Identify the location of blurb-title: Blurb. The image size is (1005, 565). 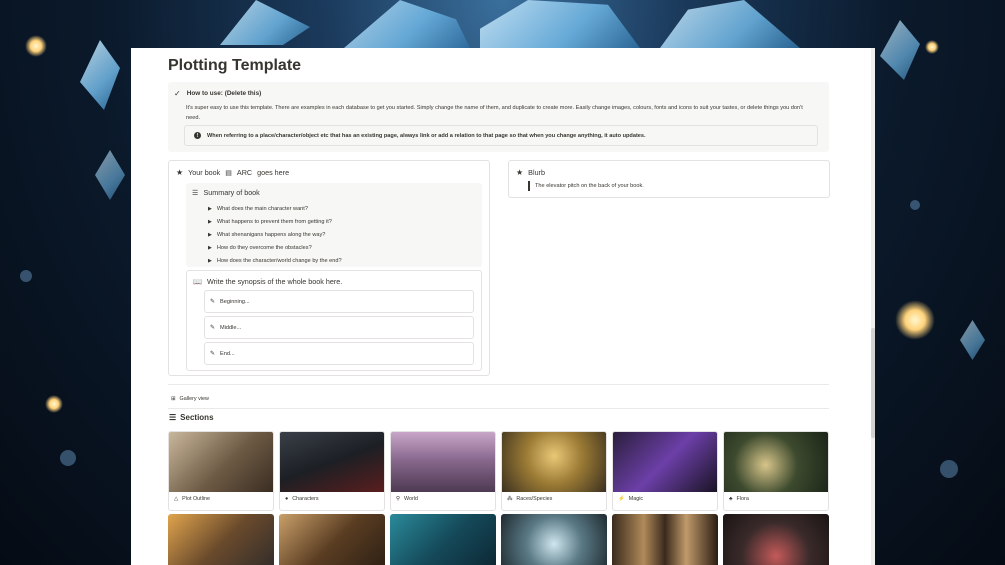
(536, 172).